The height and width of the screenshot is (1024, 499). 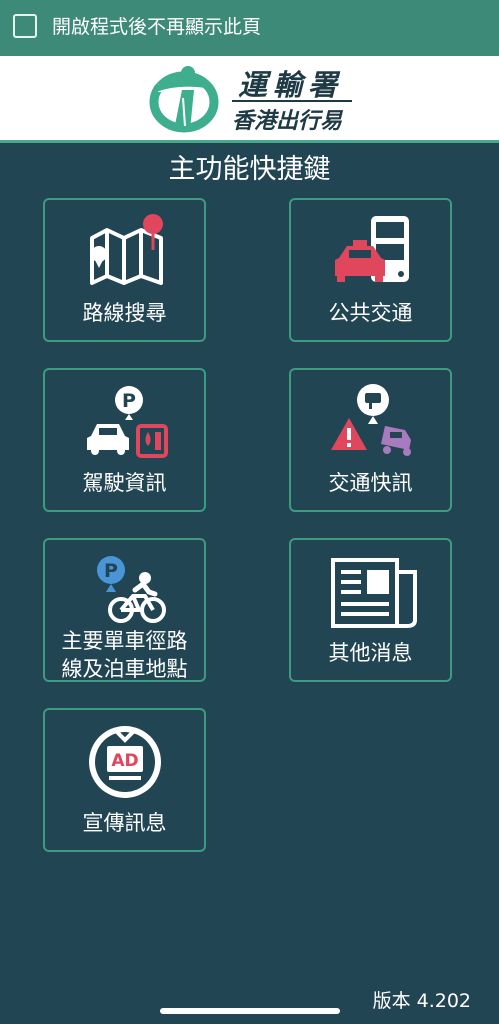 I want to click on tile-route-search: 路線搜尋, so click(x=124, y=270).